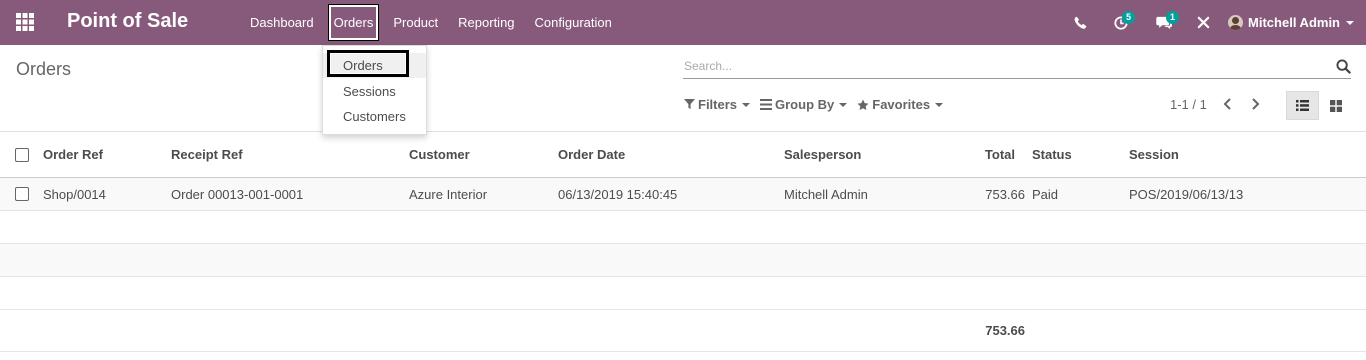  I want to click on phone-icon, so click(1080, 22).